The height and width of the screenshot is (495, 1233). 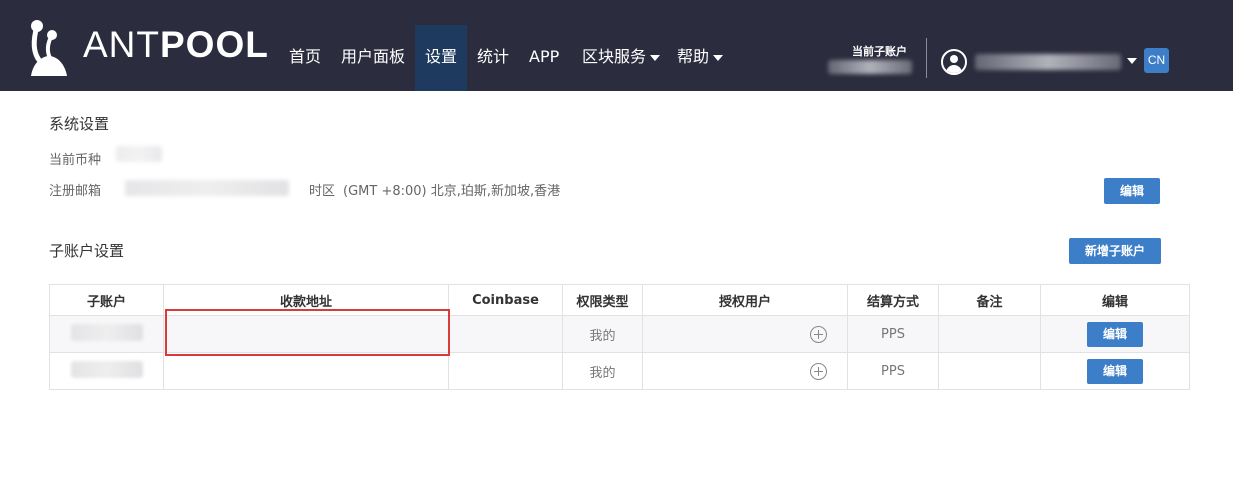 What do you see at coordinates (373, 58) in the screenshot?
I see `nav-dashboard: 用户面板` at bounding box center [373, 58].